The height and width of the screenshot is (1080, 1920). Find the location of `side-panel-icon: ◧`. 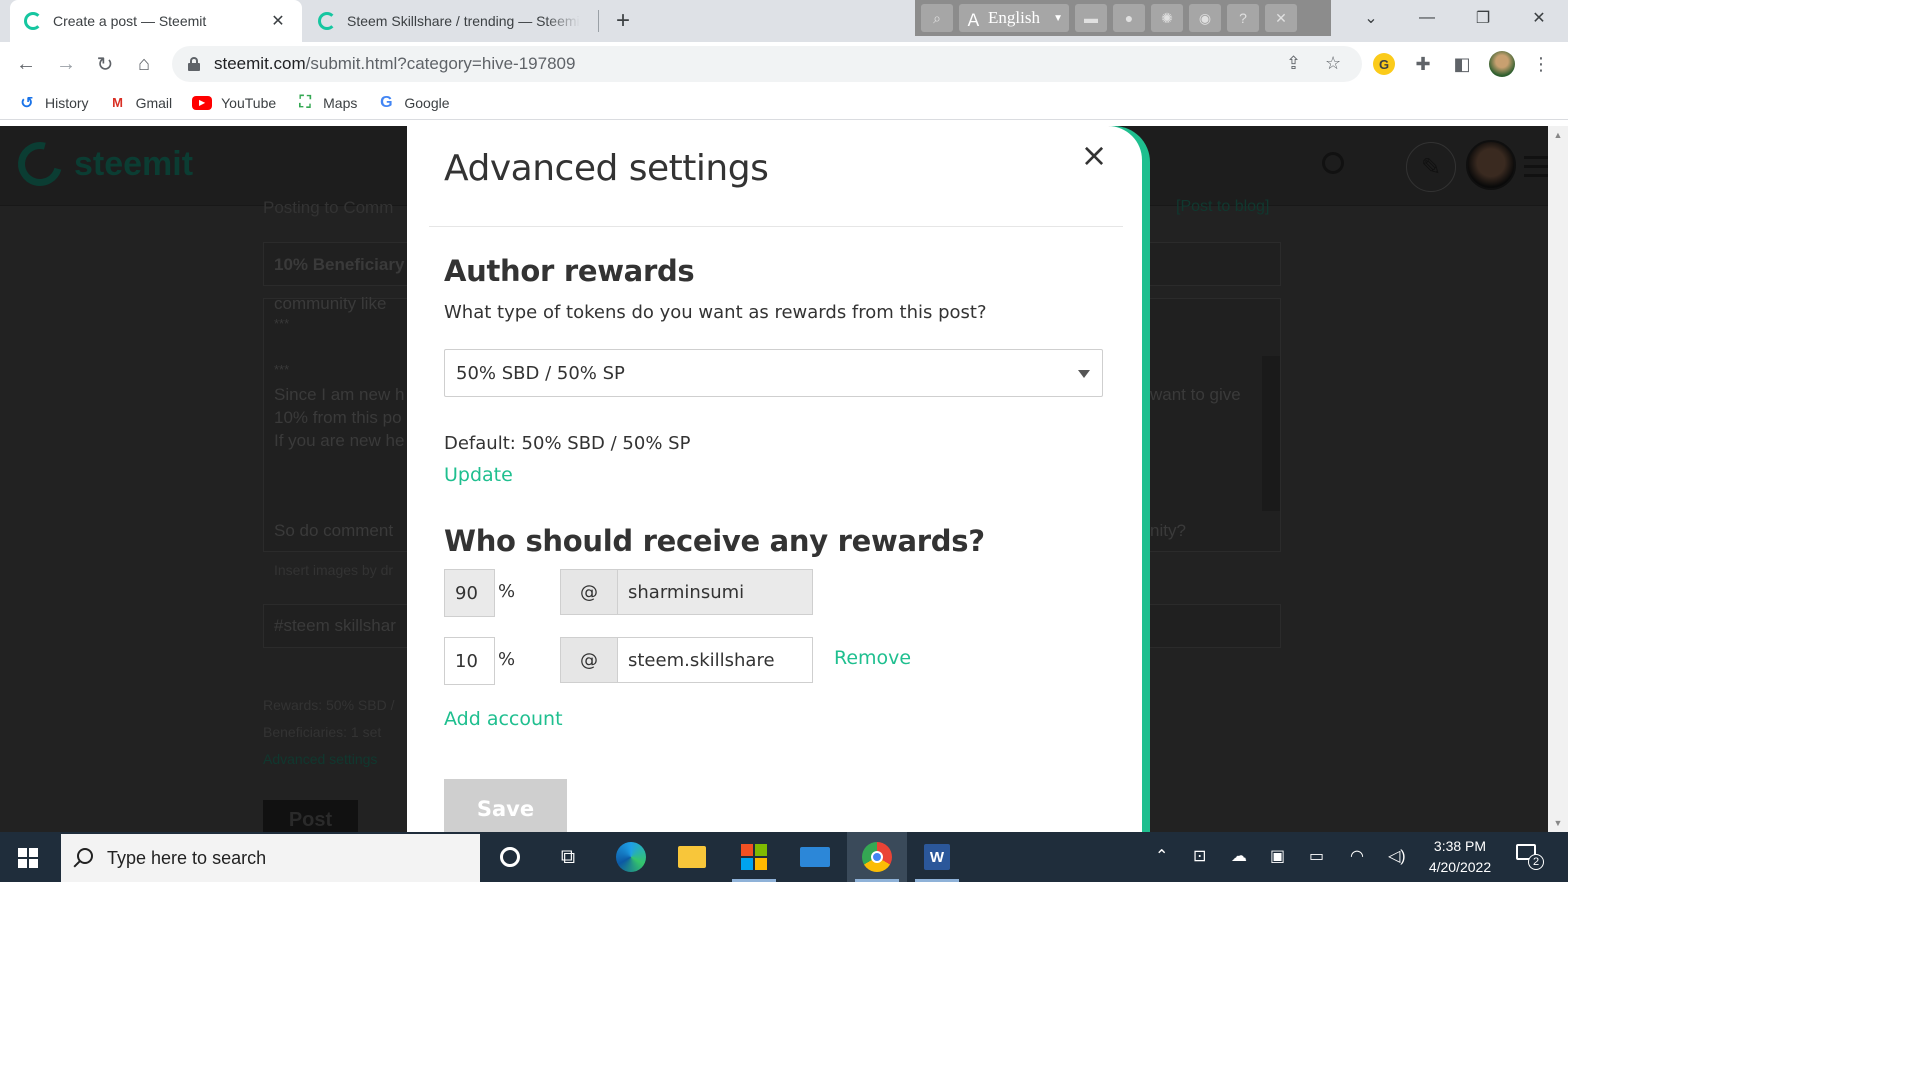

side-panel-icon: ◧ is located at coordinates (1462, 64).